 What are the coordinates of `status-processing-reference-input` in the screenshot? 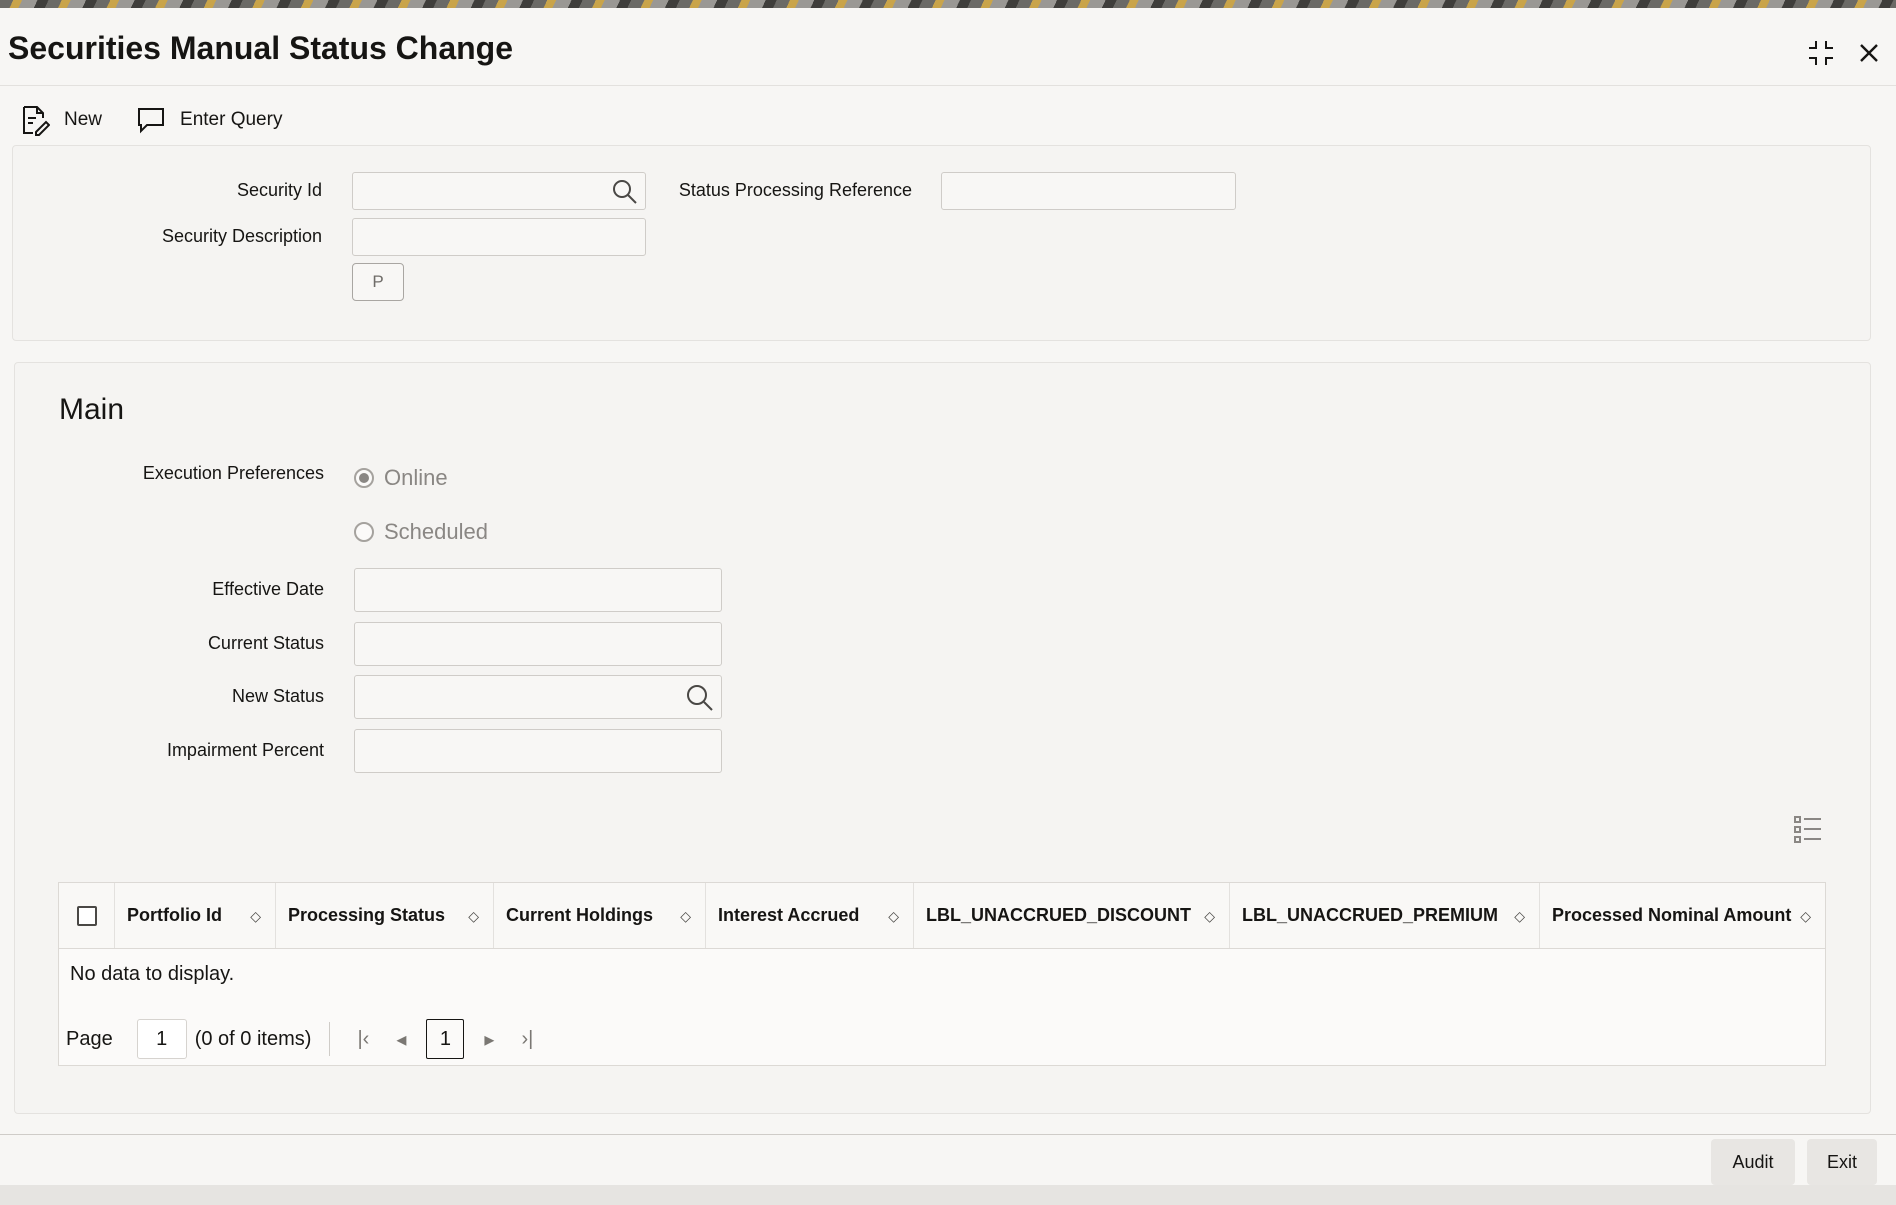 It's located at (1088, 191).